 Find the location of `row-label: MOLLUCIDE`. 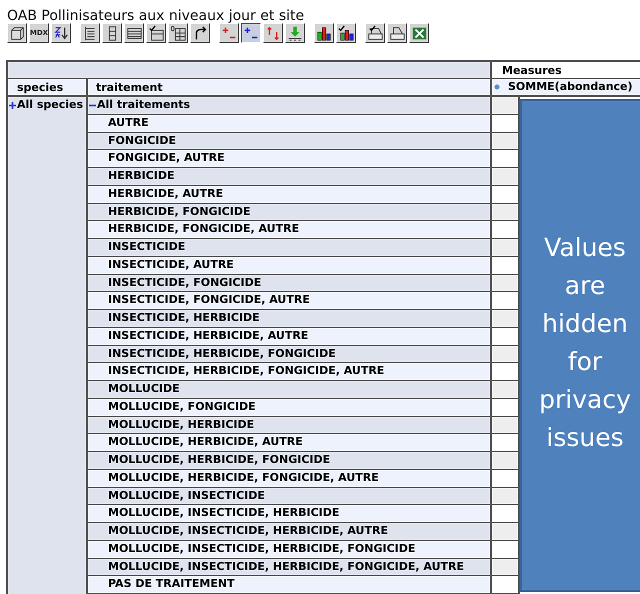

row-label: MOLLUCIDE is located at coordinates (290, 390).